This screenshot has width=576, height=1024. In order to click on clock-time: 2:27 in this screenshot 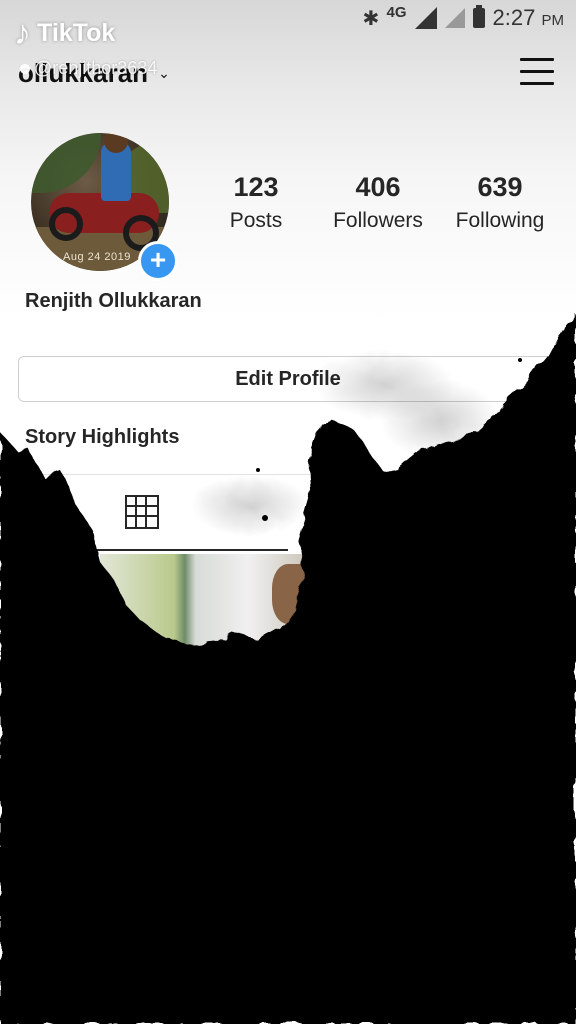, I will do `click(514, 17)`.